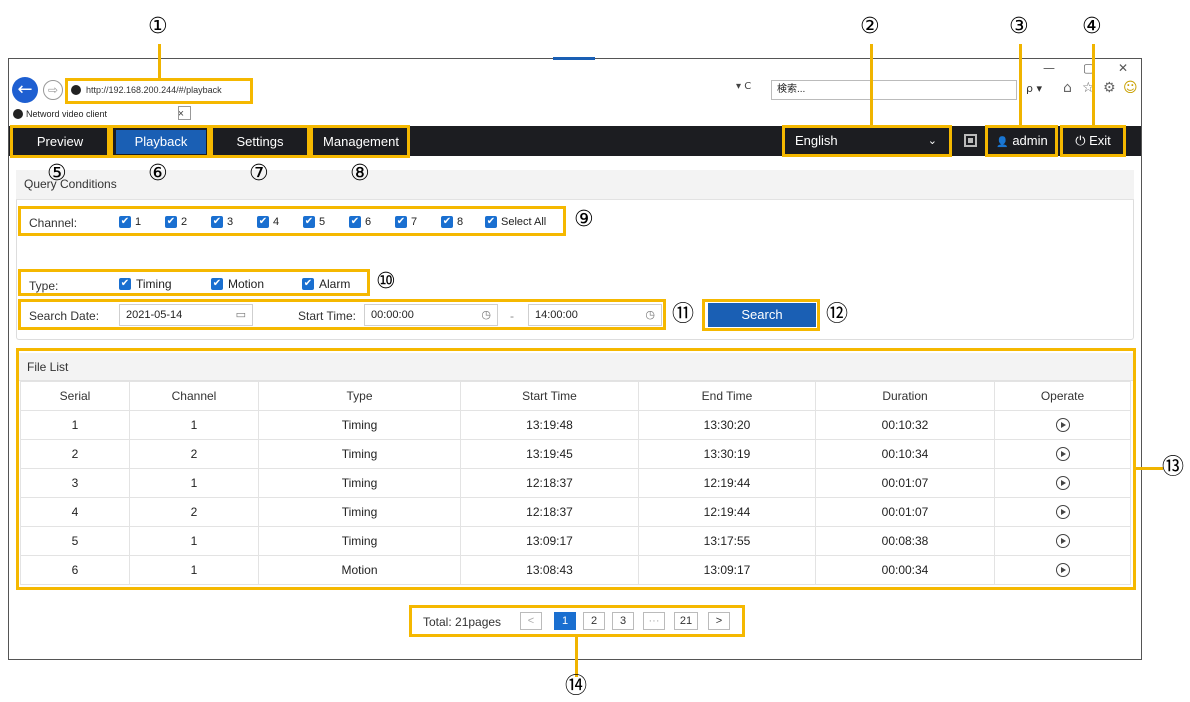 This screenshot has width=1190, height=702. What do you see at coordinates (867, 141) in the screenshot?
I see `highlight-language` at bounding box center [867, 141].